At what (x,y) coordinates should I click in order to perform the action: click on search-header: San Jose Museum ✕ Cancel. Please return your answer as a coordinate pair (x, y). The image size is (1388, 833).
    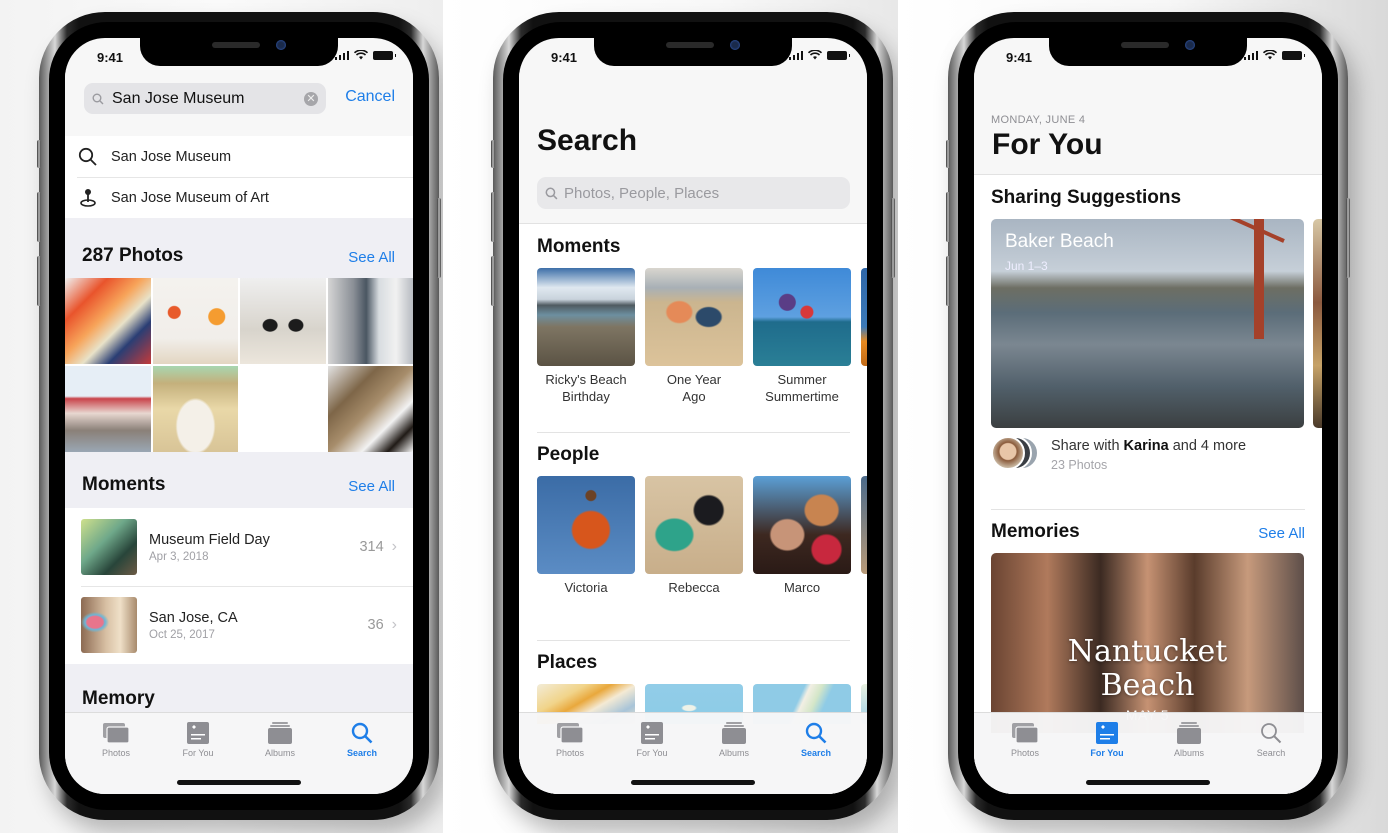
    Looking at the image, I should click on (239, 104).